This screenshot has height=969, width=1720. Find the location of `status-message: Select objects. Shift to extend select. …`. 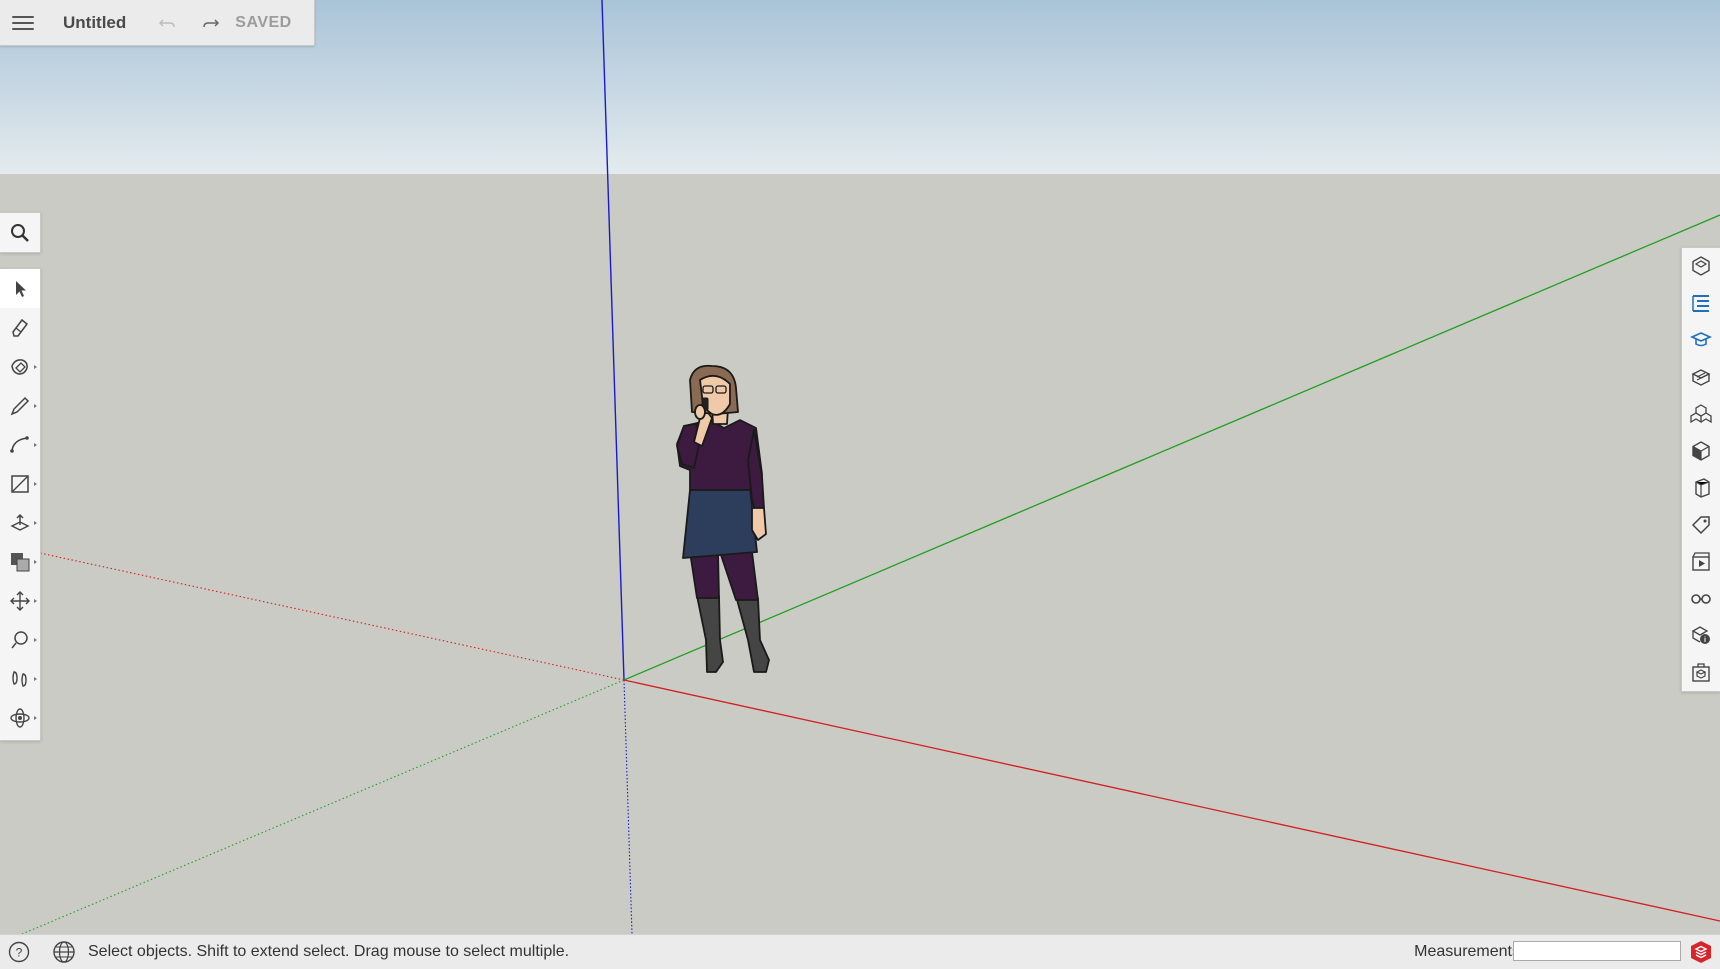

status-message: Select objects. Shift to extend select. … is located at coordinates (329, 951).